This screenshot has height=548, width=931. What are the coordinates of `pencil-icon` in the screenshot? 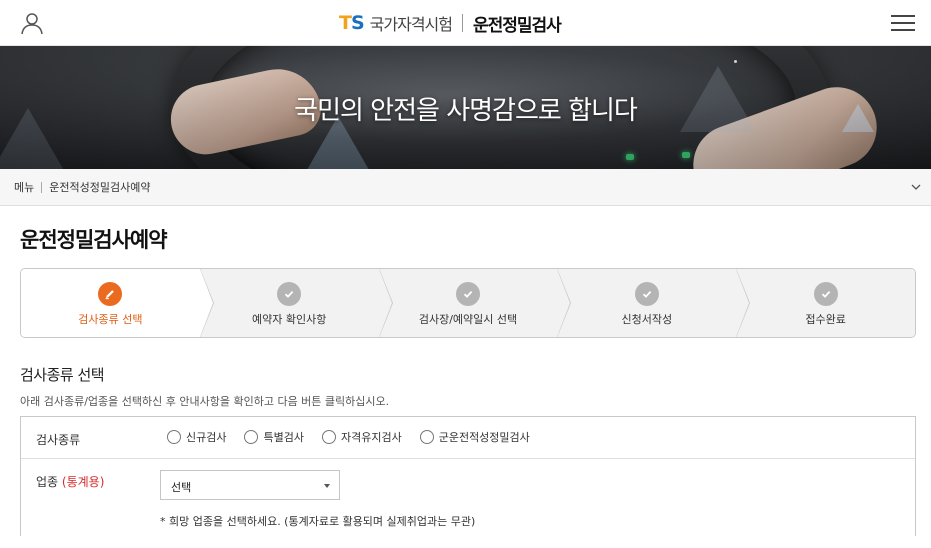 It's located at (110, 294).